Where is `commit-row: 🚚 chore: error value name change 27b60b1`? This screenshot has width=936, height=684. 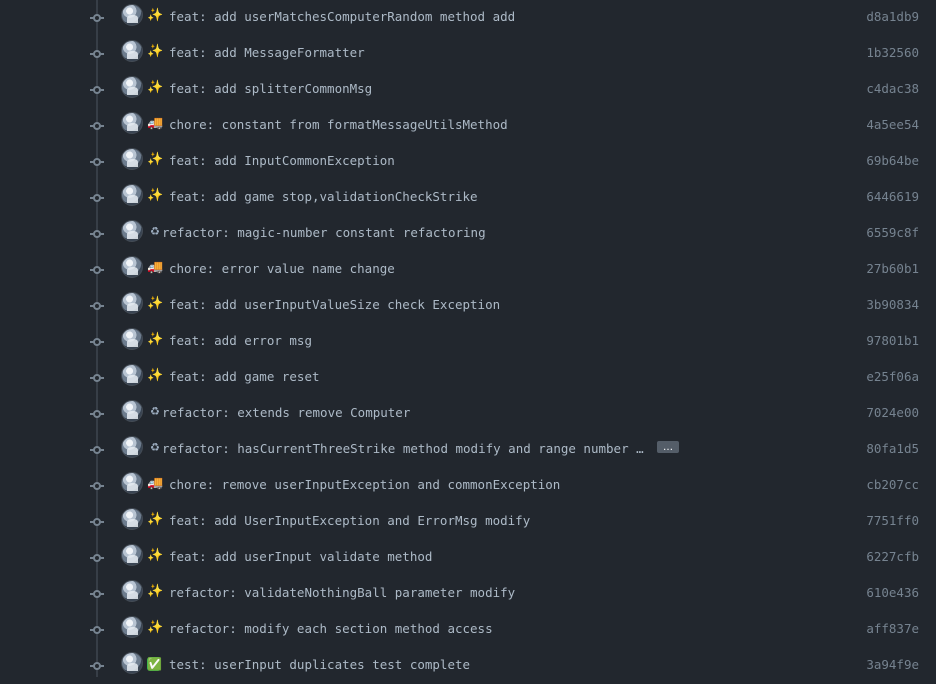
commit-row: 🚚 chore: error value name change 27b60b1 is located at coordinates (468, 270).